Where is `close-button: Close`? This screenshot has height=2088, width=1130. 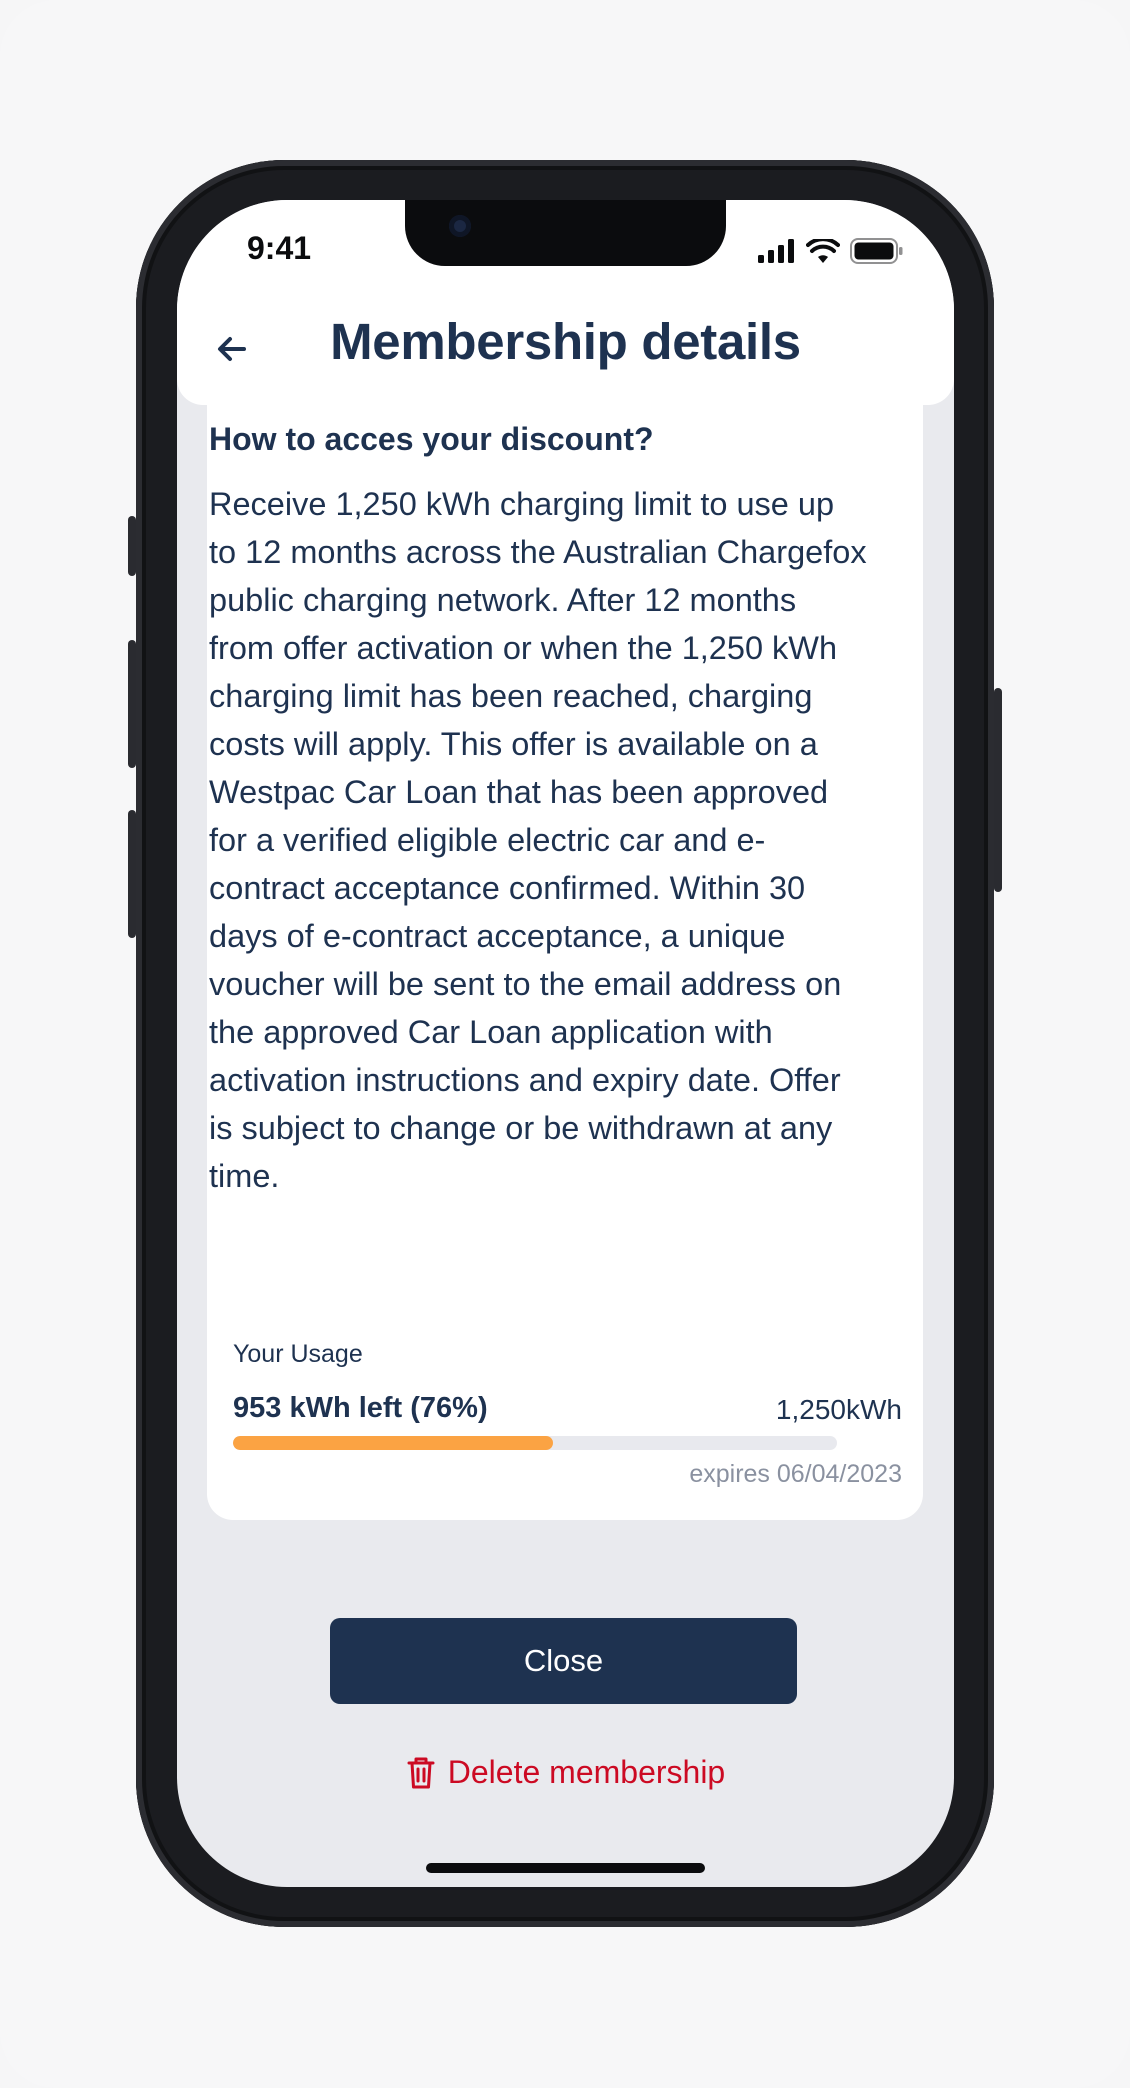
close-button: Close is located at coordinates (563, 1661).